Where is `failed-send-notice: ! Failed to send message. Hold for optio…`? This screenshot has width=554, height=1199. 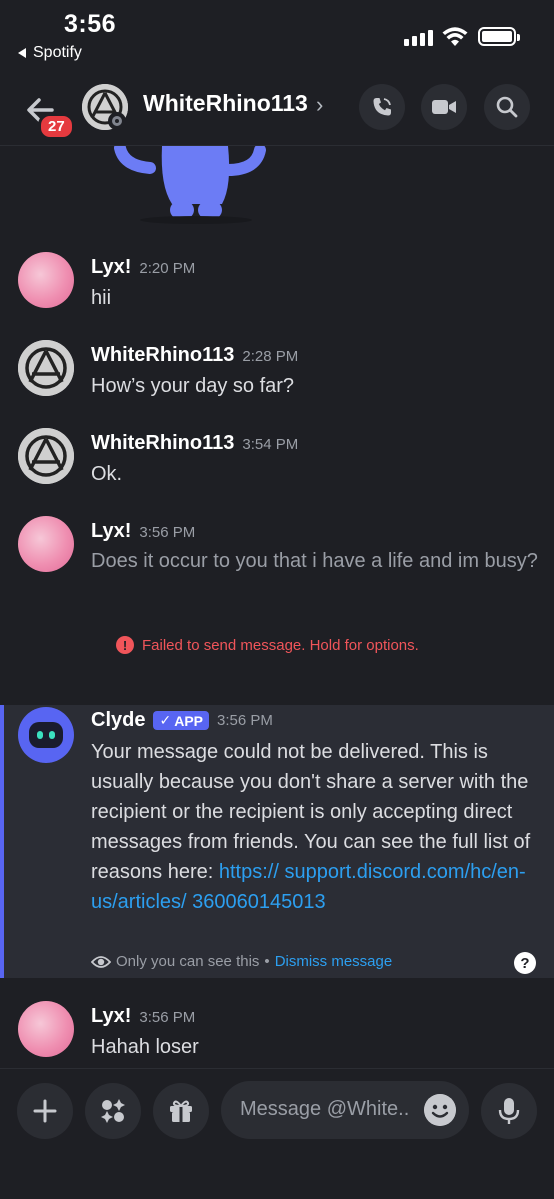
failed-send-notice: ! Failed to send message. Hold for optio… is located at coordinates (267, 645).